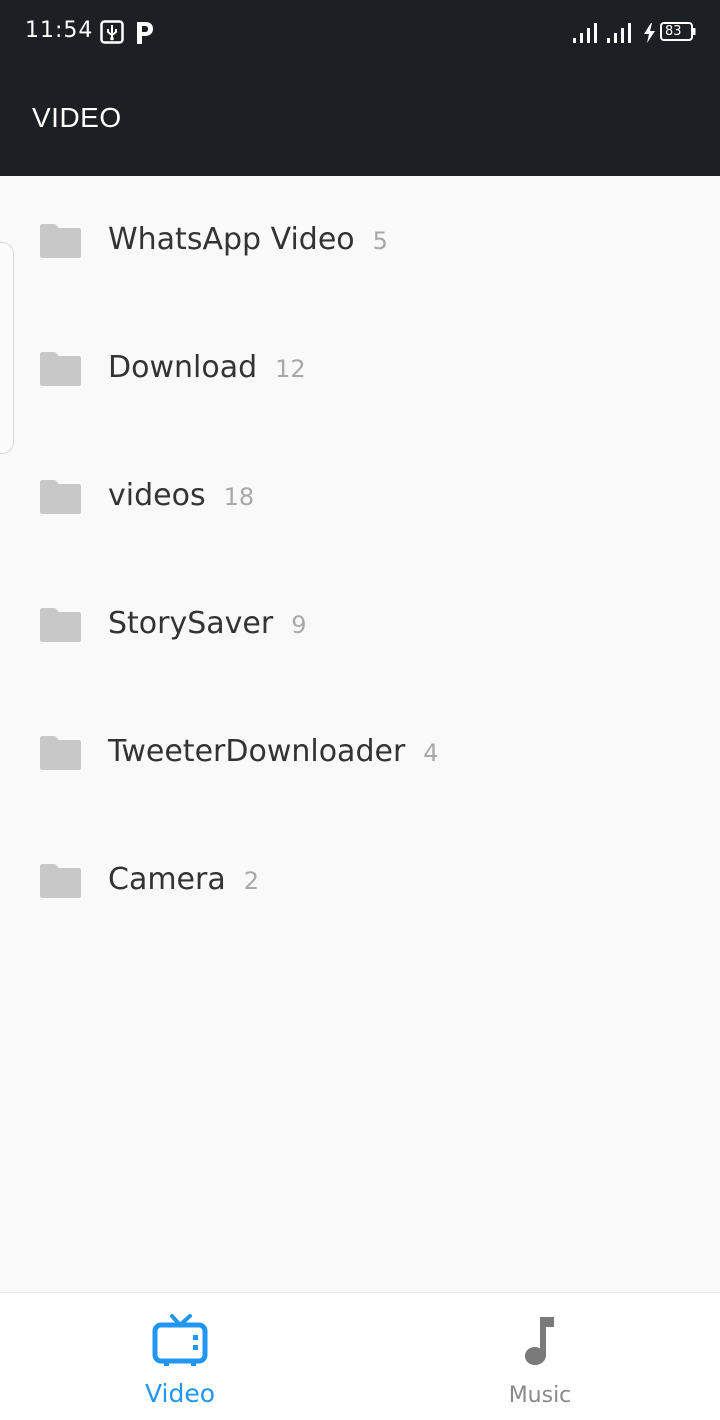 The image size is (720, 1420). What do you see at coordinates (290, 369) in the screenshot?
I see `folder-count: 12` at bounding box center [290, 369].